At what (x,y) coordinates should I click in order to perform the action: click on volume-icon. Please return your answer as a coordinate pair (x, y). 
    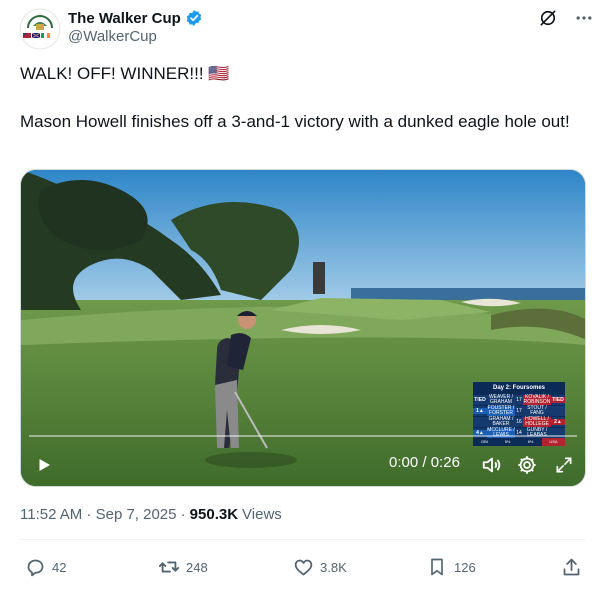
    Looking at the image, I should click on (491, 465).